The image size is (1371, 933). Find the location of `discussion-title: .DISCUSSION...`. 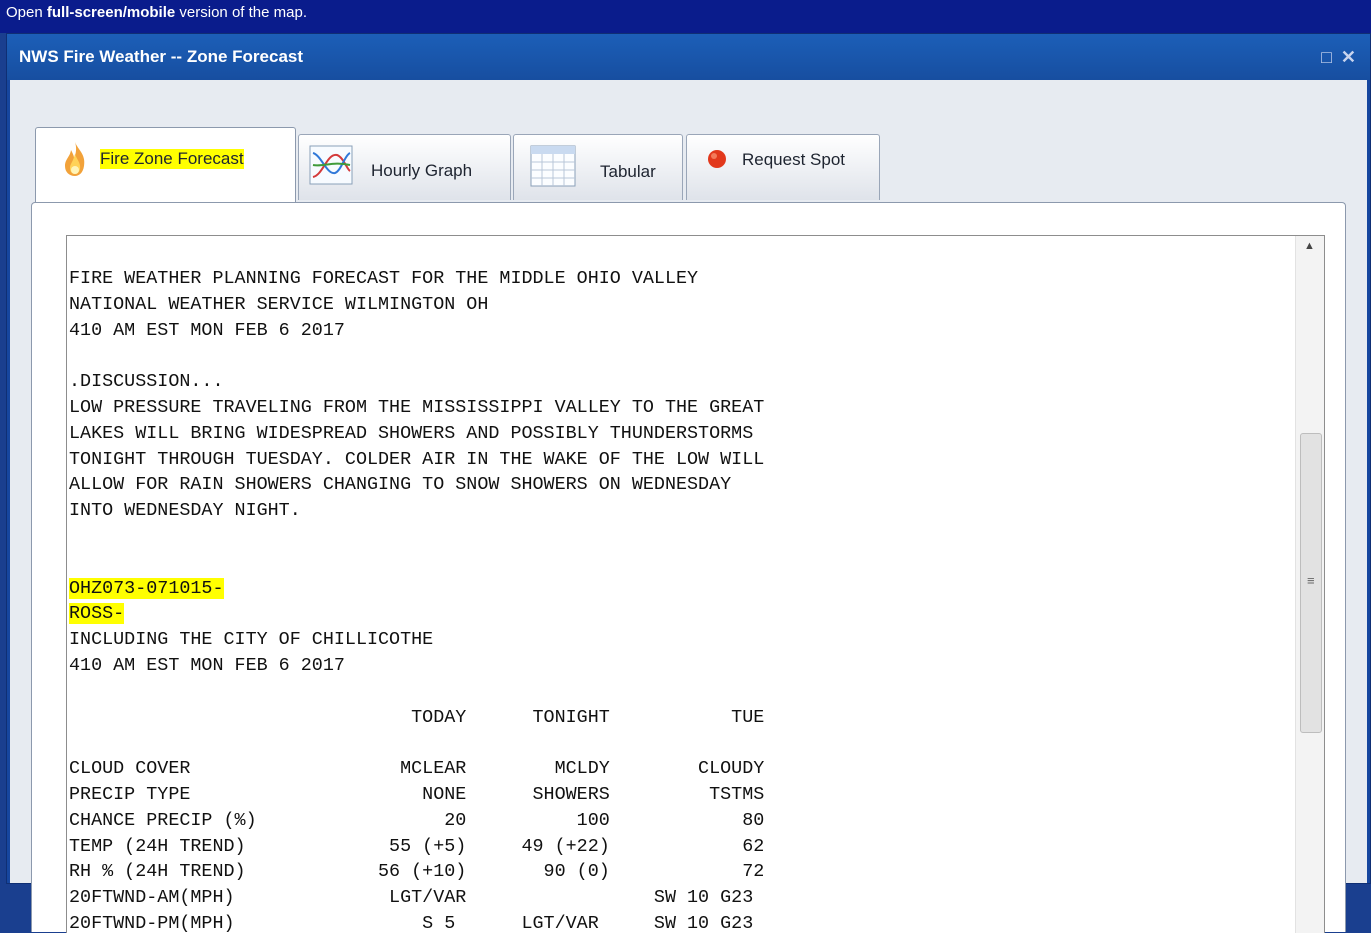

discussion-title: .DISCUSSION... is located at coordinates (146, 382).